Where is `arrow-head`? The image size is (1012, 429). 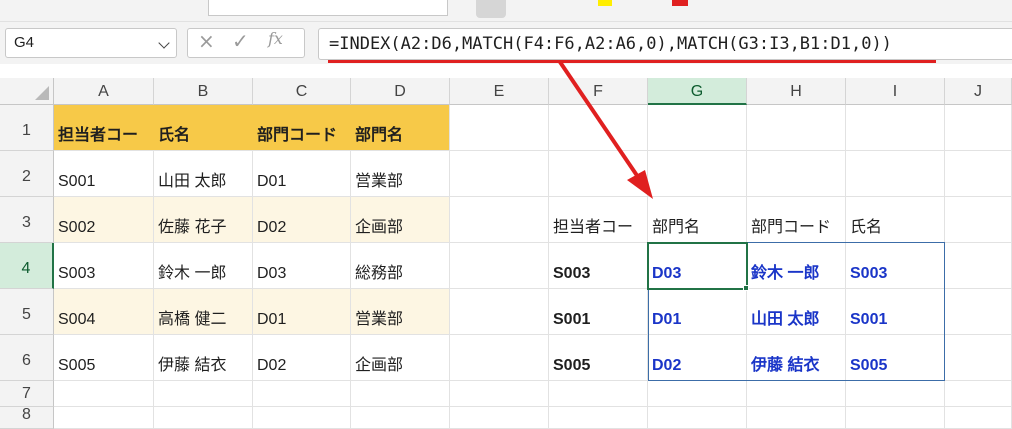 arrow-head is located at coordinates (640, 184).